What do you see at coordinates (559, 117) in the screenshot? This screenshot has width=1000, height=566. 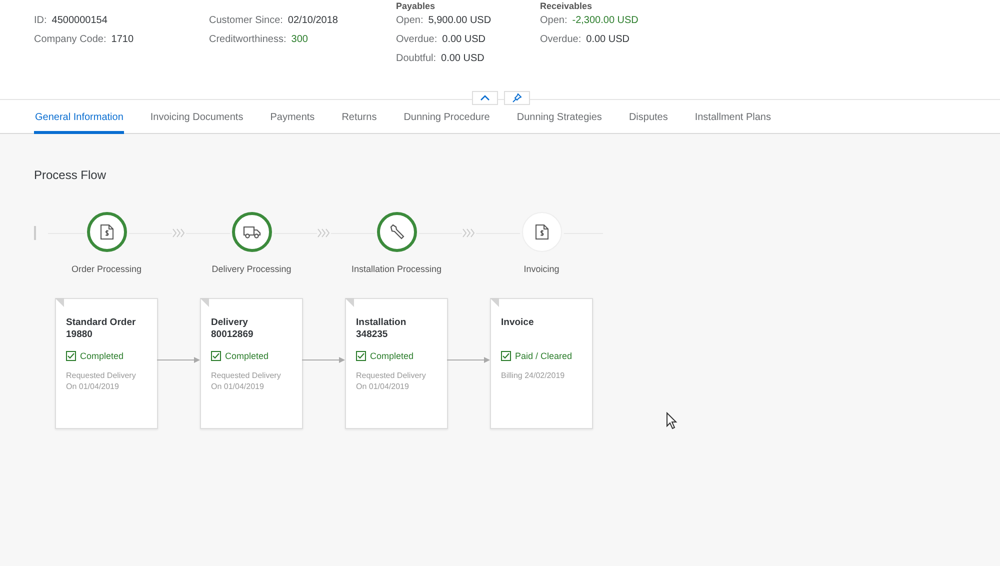 I see `tab: Dunning Strategies` at bounding box center [559, 117].